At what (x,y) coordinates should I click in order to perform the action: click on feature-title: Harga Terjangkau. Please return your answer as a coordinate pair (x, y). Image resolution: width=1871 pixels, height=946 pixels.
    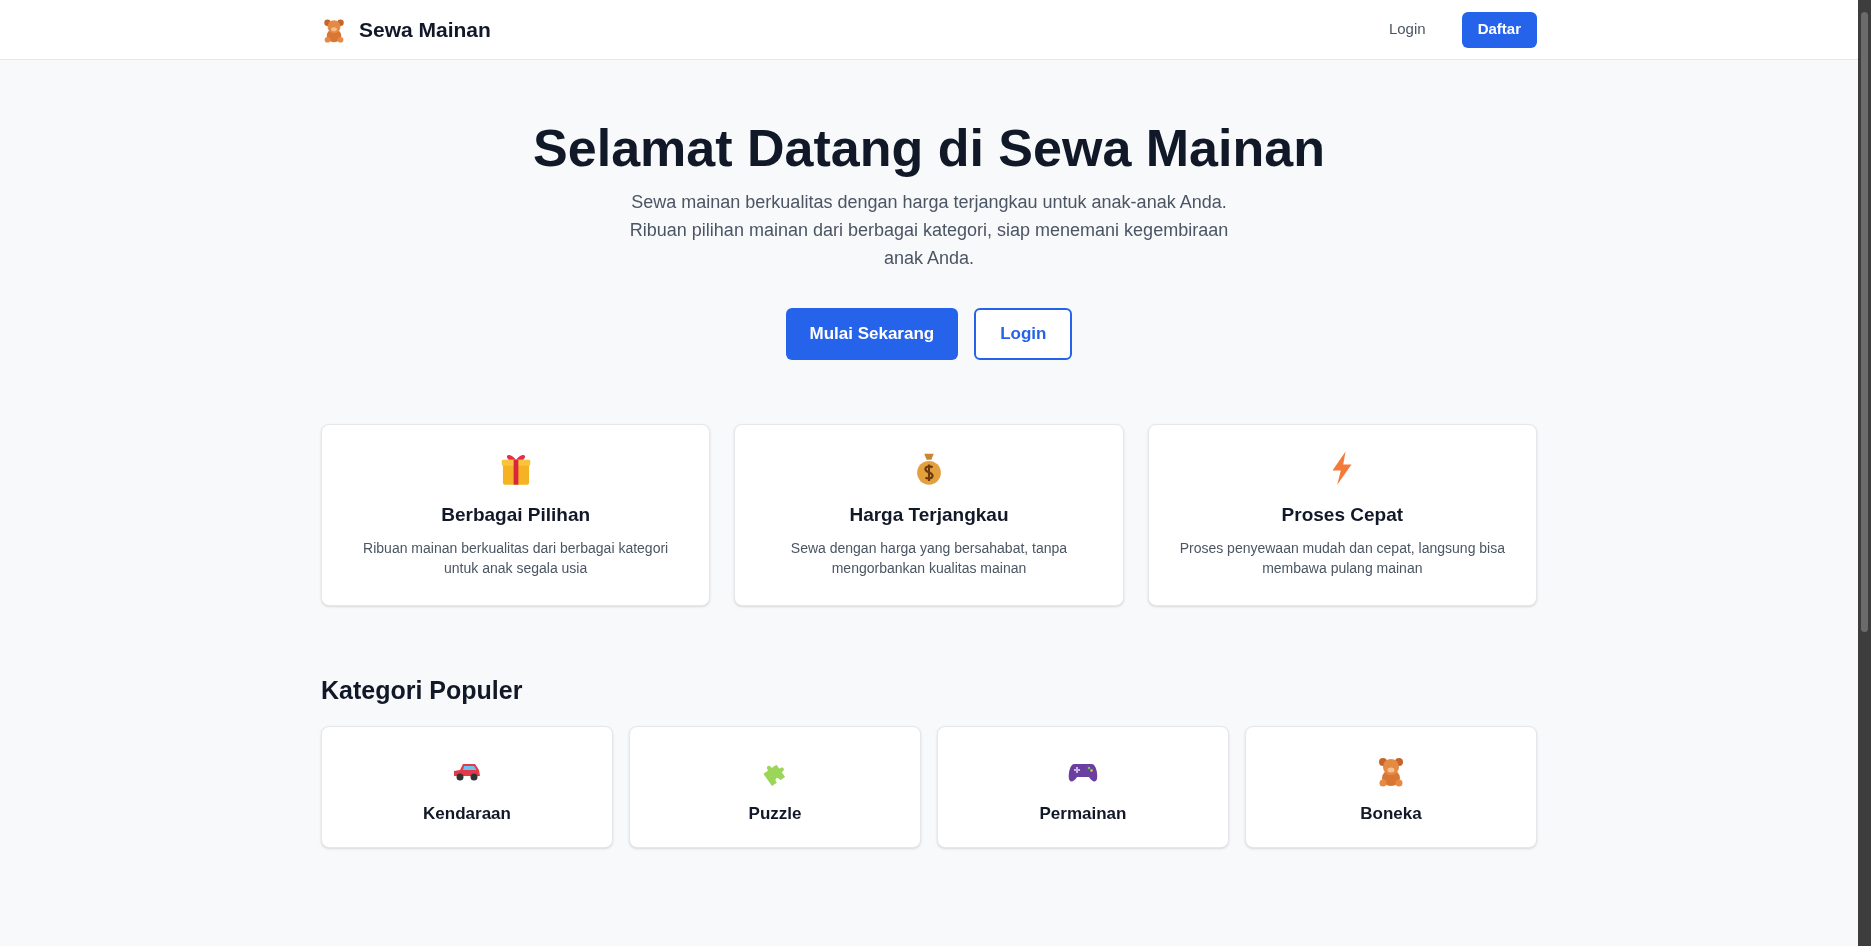
    Looking at the image, I should click on (929, 515).